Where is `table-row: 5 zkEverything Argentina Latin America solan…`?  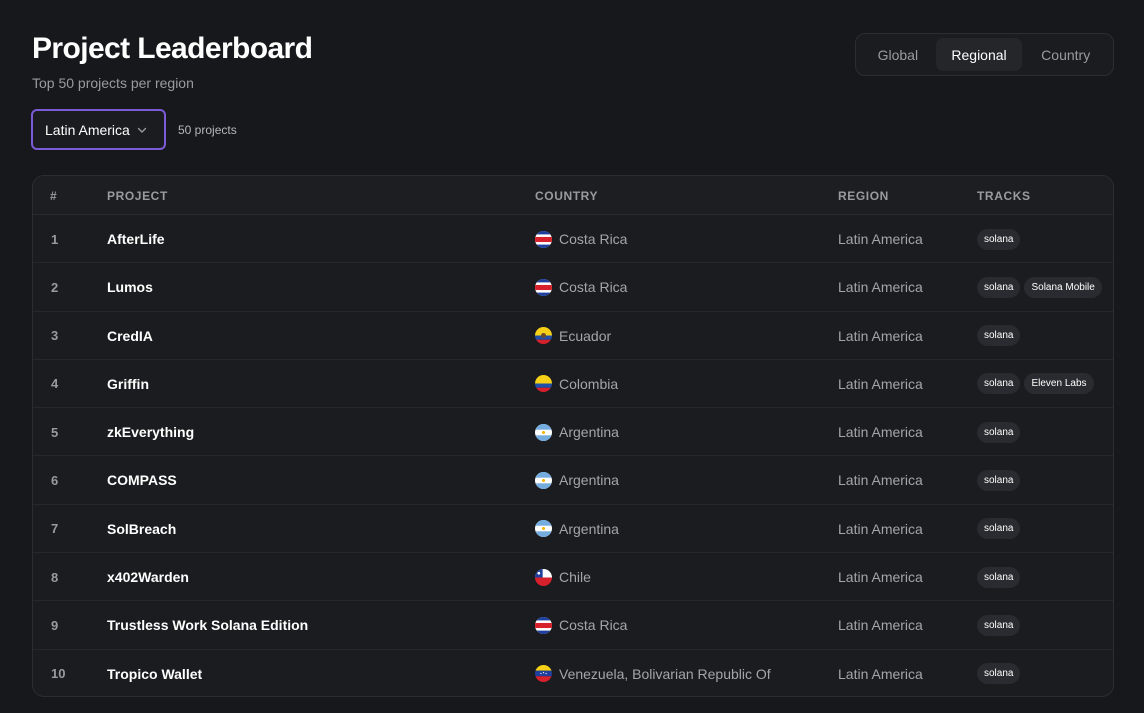 table-row: 5 zkEverything Argentina Latin America solan… is located at coordinates (573, 432).